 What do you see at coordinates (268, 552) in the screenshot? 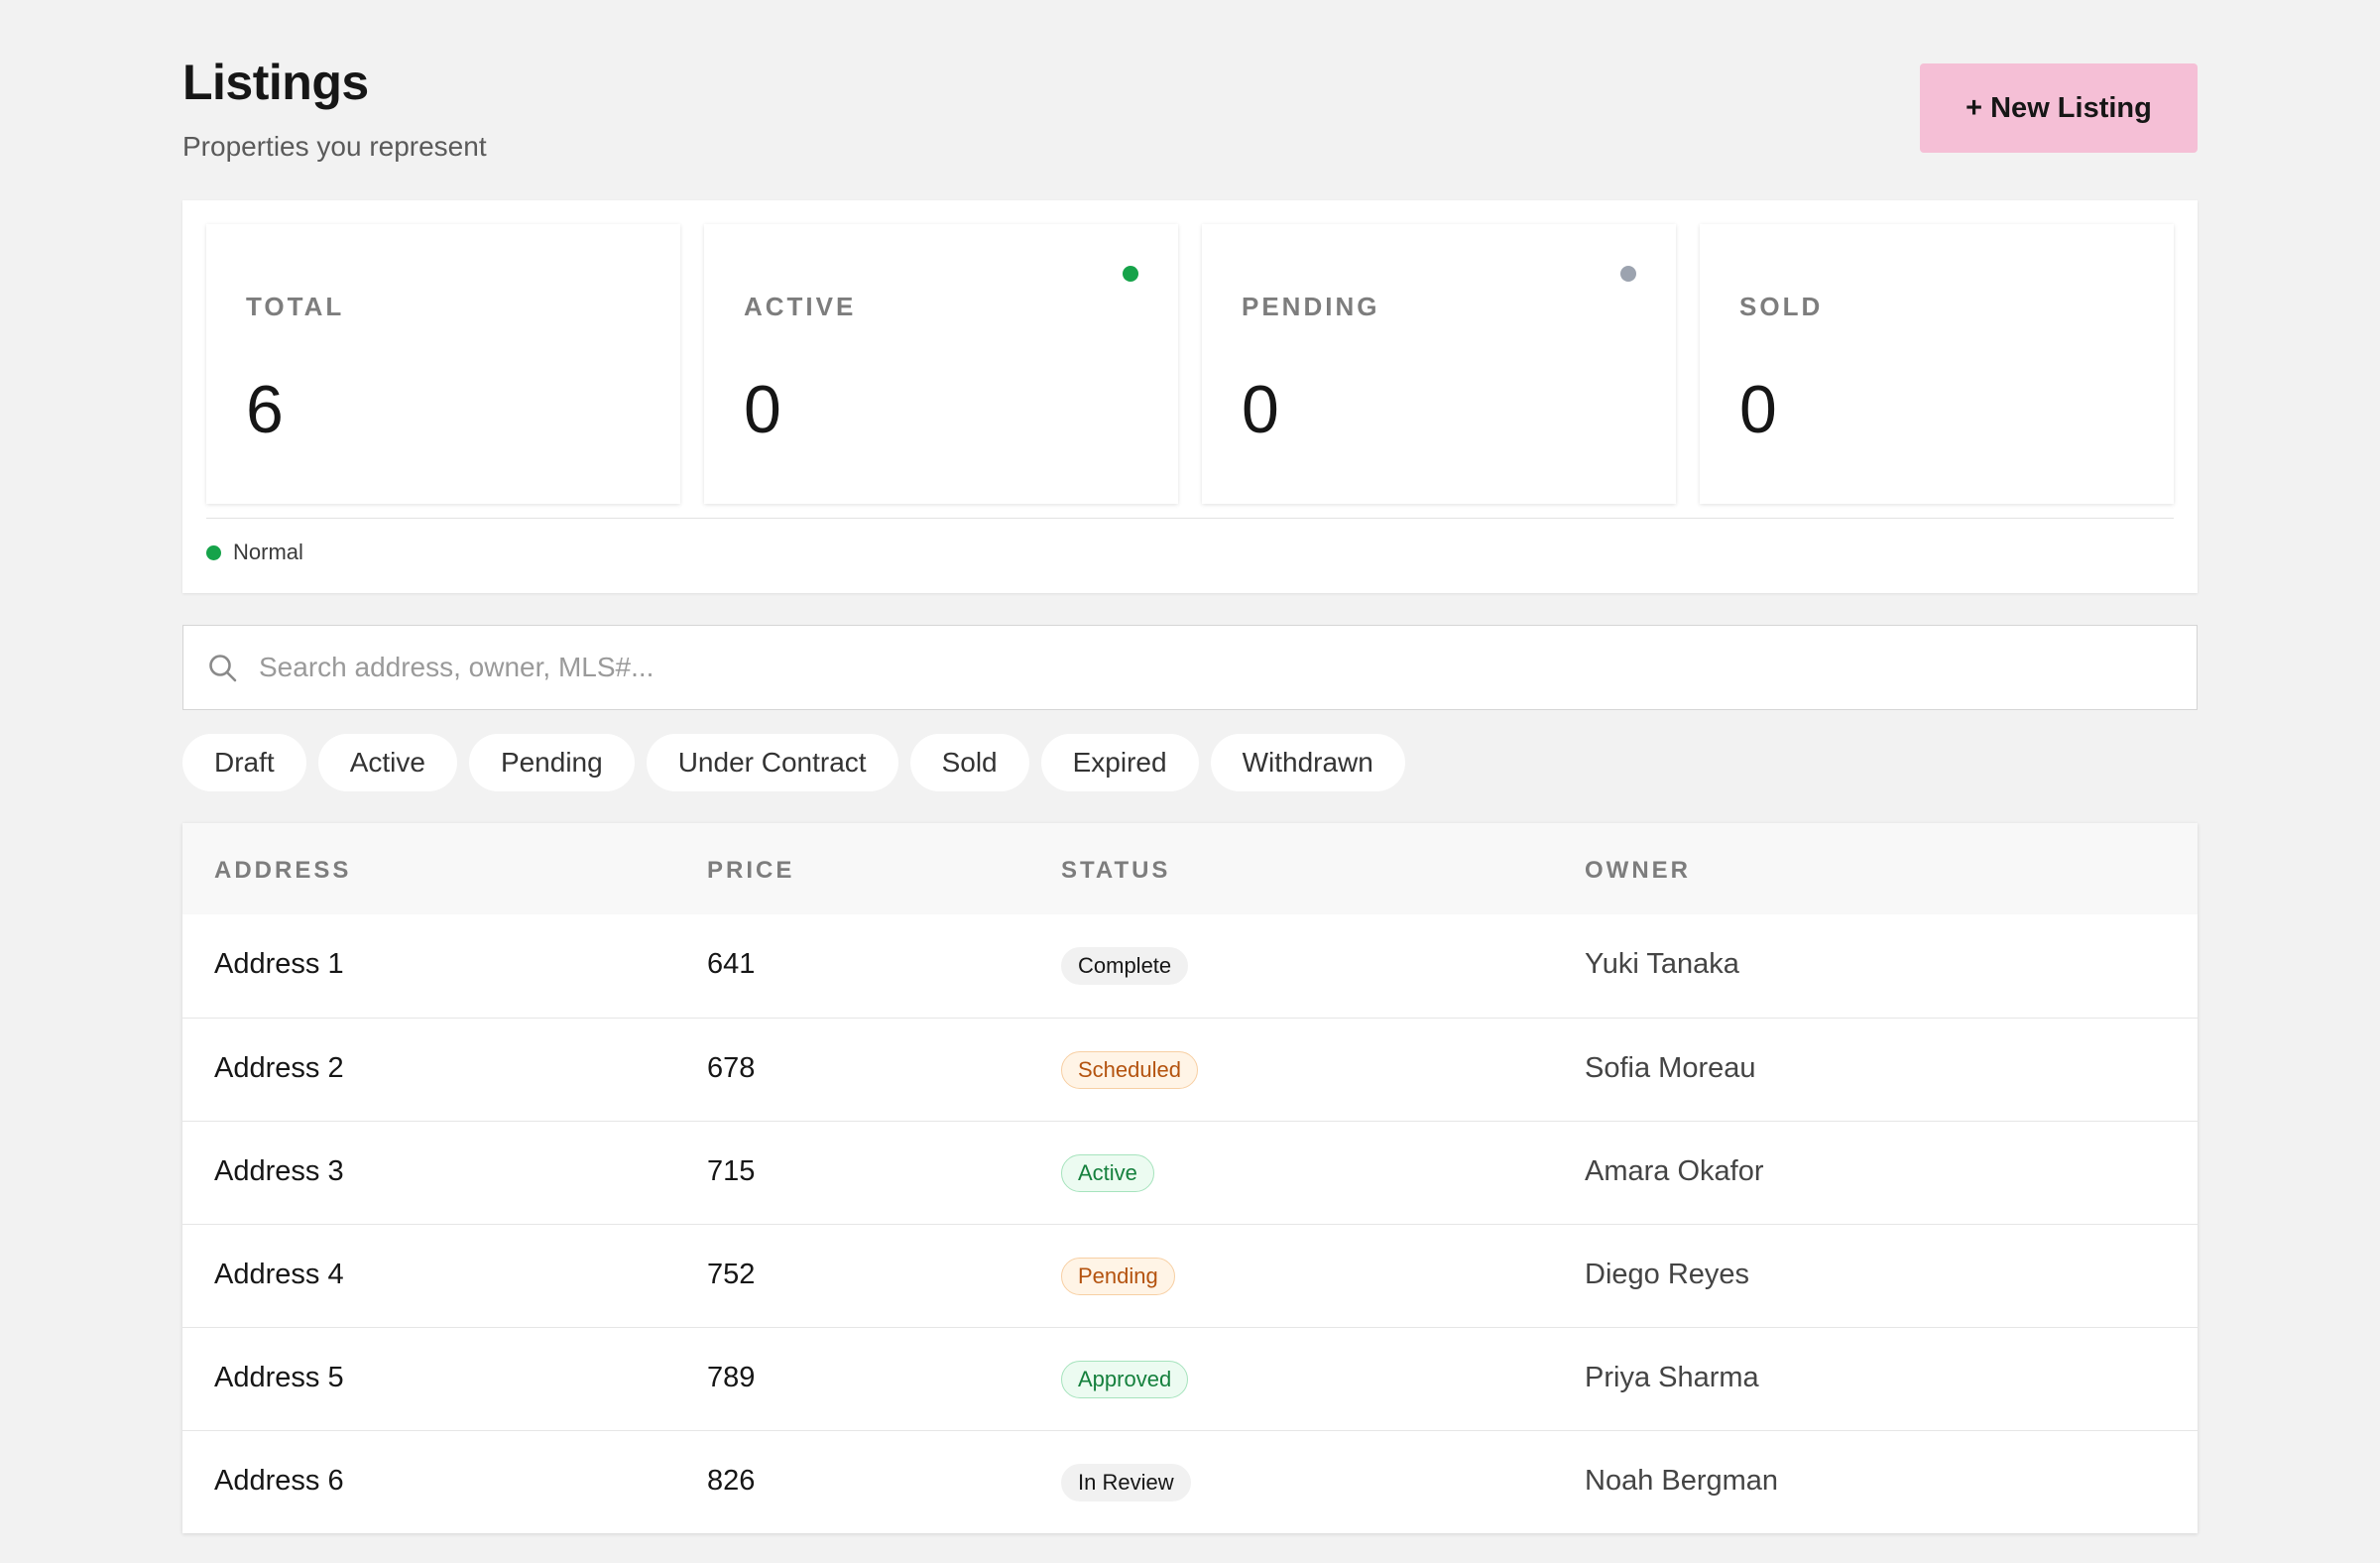
I see `legend-label: Normal` at bounding box center [268, 552].